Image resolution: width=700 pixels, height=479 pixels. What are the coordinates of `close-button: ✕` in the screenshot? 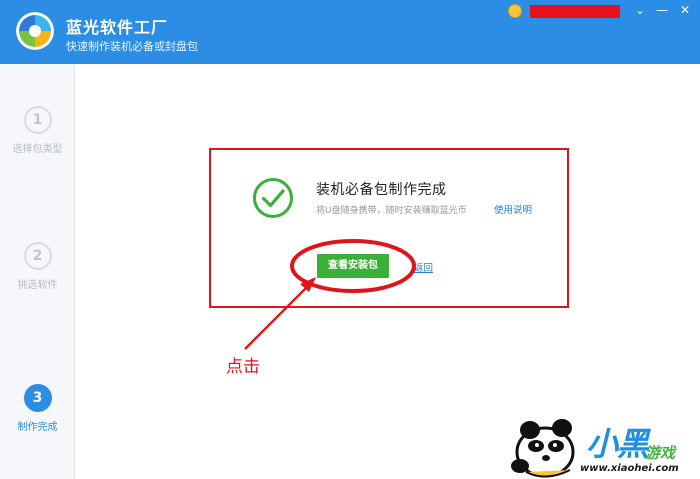 It's located at (685, 10).